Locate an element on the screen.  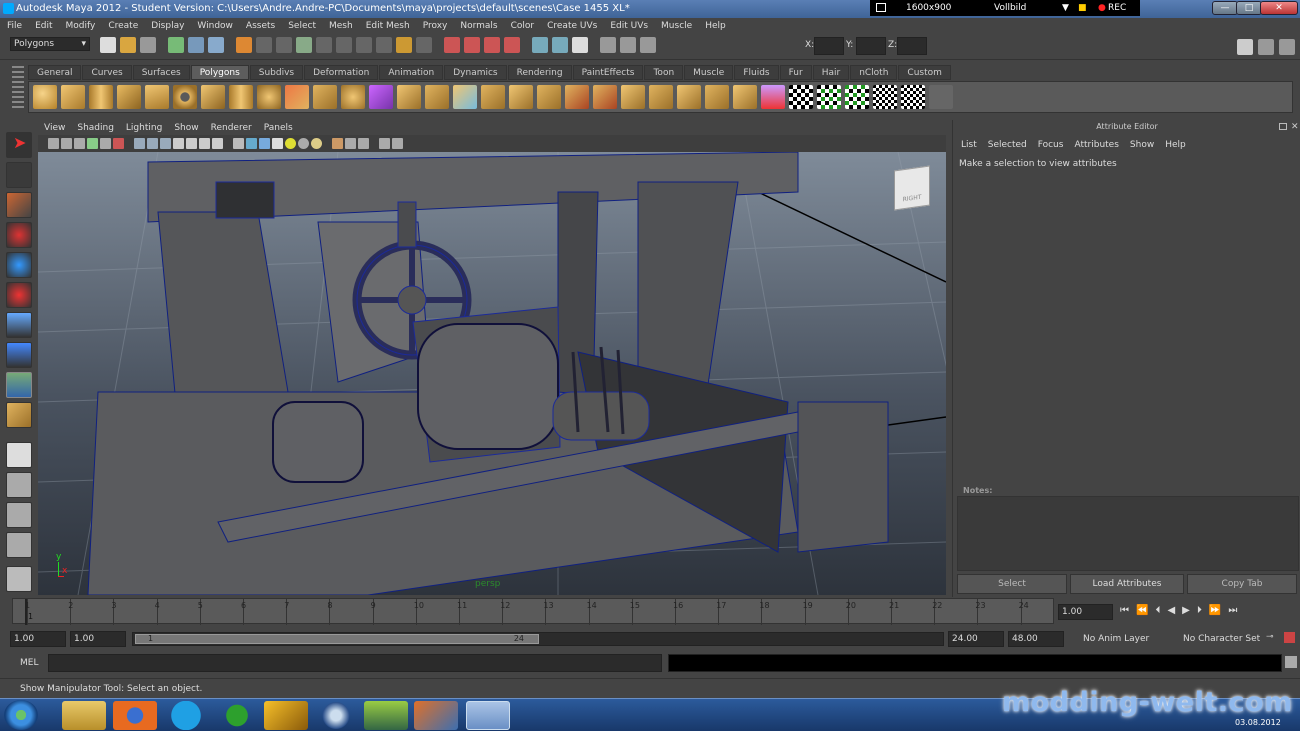
float-panel-icon is located at coordinates (1283, 126).